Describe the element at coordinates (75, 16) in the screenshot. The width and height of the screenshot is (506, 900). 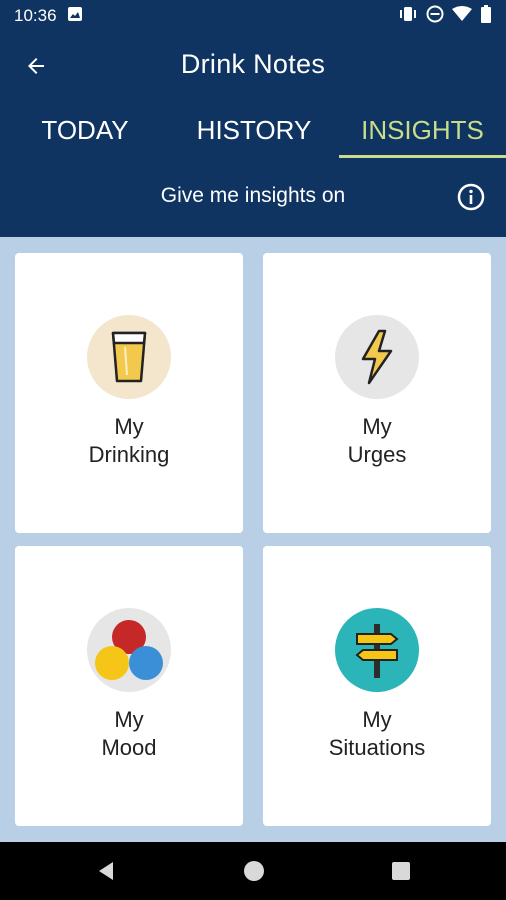
I see `image-icon` at that location.